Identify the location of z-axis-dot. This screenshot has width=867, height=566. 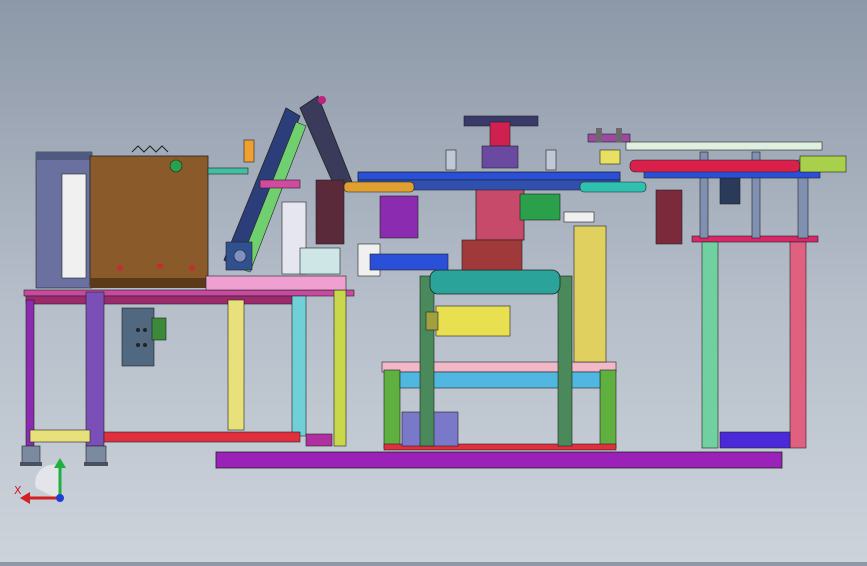
(60, 498).